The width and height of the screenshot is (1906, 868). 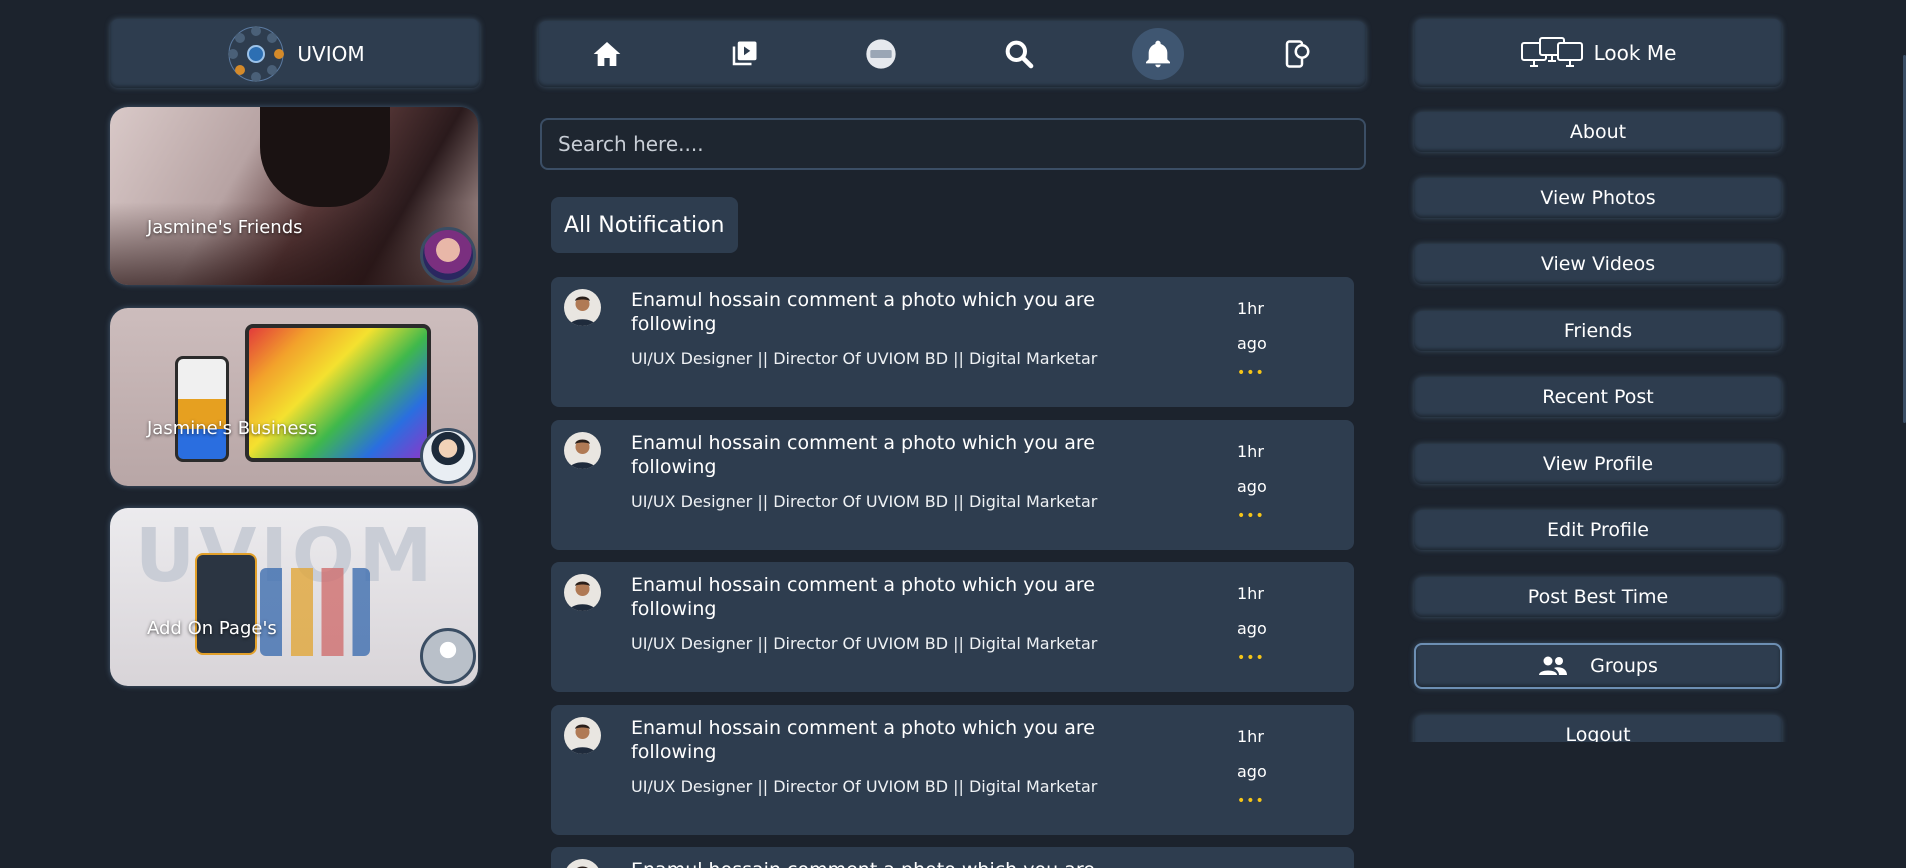 I want to click on menu-edit-profile-button: Edit Profile, so click(x=1598, y=530).